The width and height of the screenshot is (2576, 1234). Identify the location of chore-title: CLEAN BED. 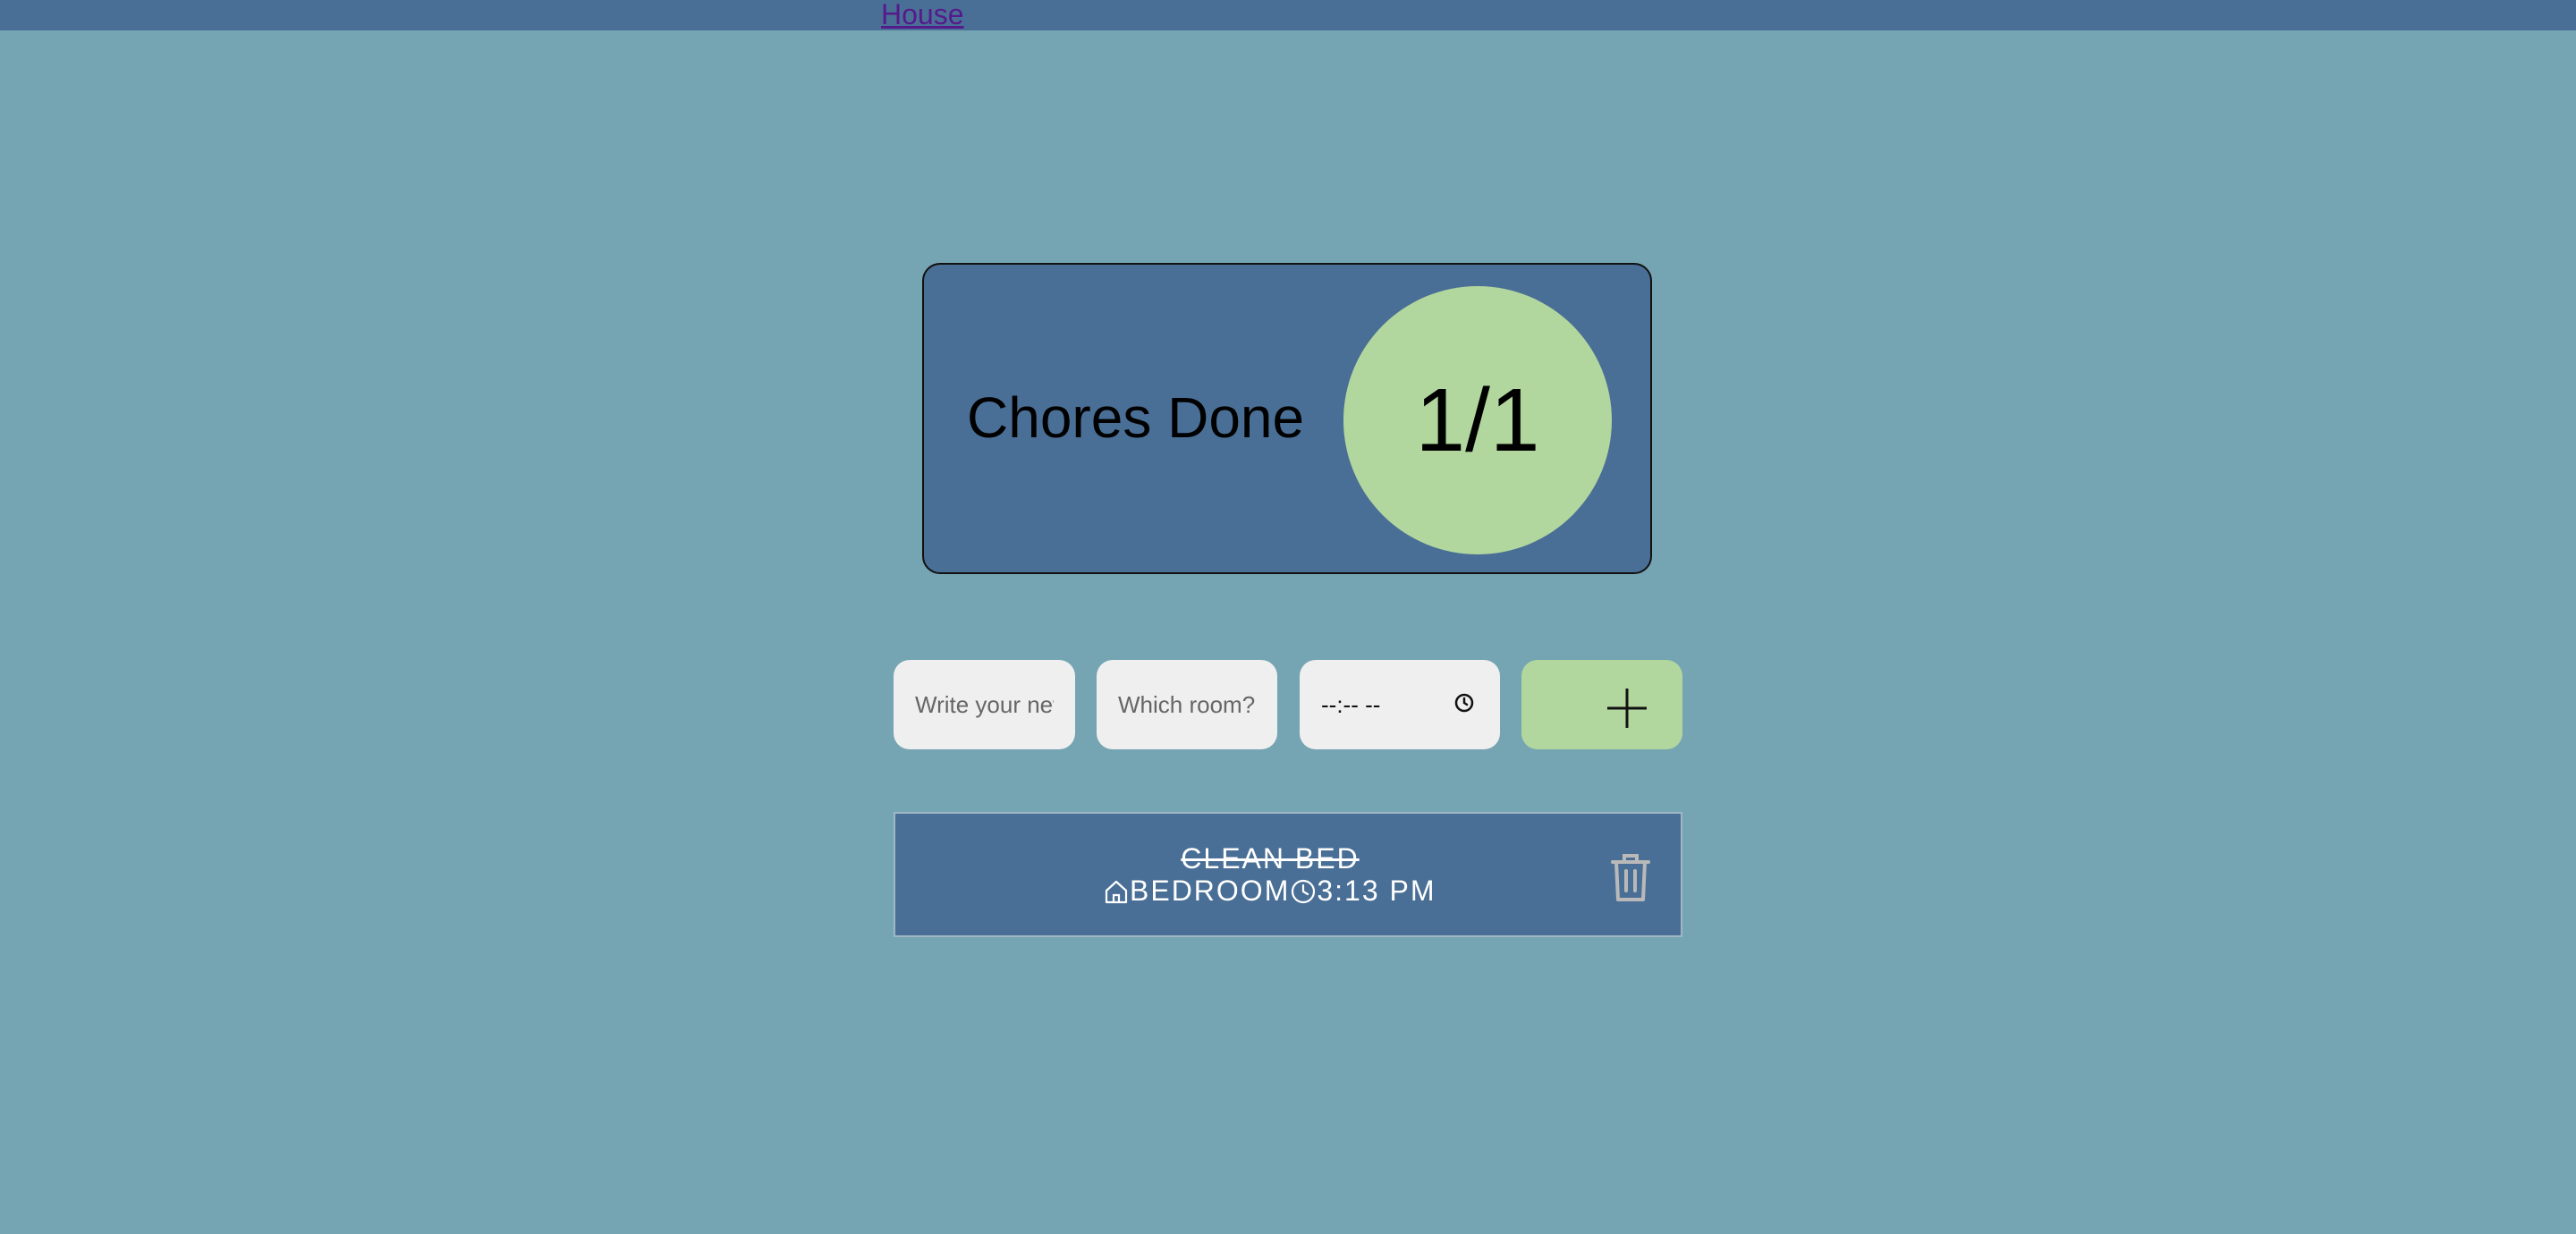
(1270, 858).